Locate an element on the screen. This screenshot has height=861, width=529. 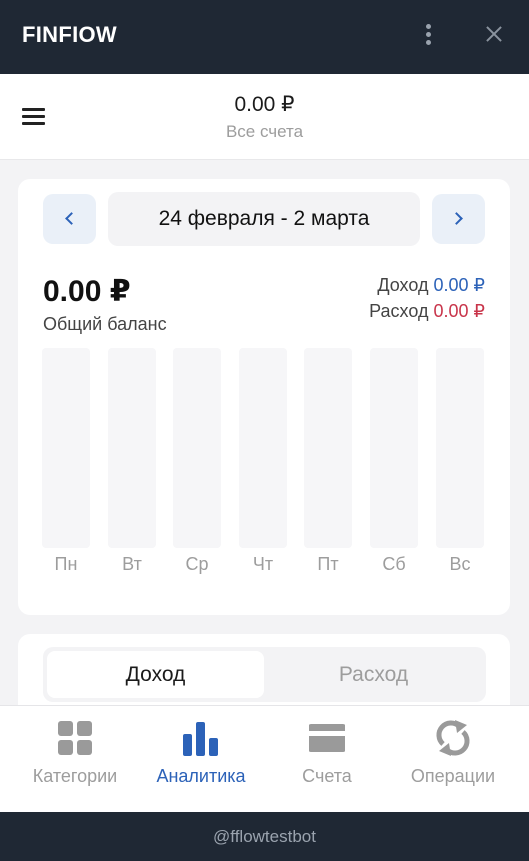
income-summary: Доход 0.00 ₽ is located at coordinates (431, 285).